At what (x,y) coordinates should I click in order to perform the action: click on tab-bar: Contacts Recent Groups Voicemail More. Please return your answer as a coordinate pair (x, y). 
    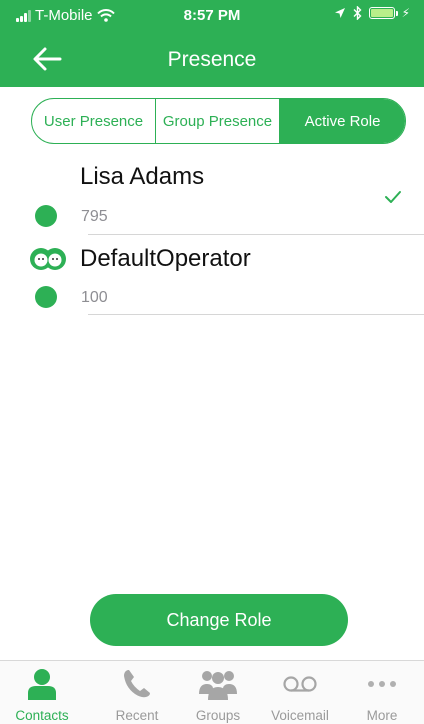
    Looking at the image, I should click on (212, 692).